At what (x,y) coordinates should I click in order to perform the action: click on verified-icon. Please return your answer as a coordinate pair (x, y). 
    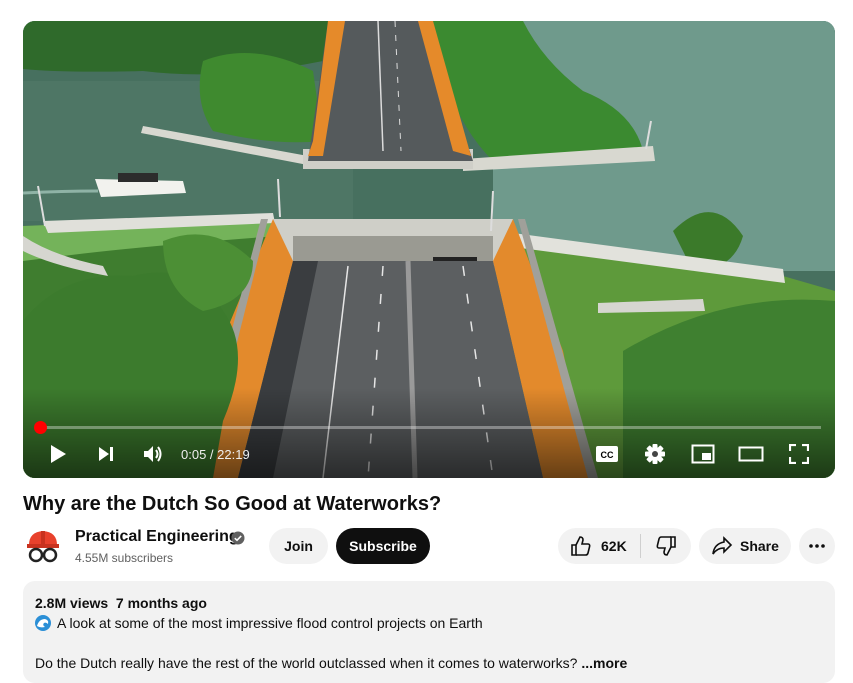
    Looking at the image, I should click on (238, 538).